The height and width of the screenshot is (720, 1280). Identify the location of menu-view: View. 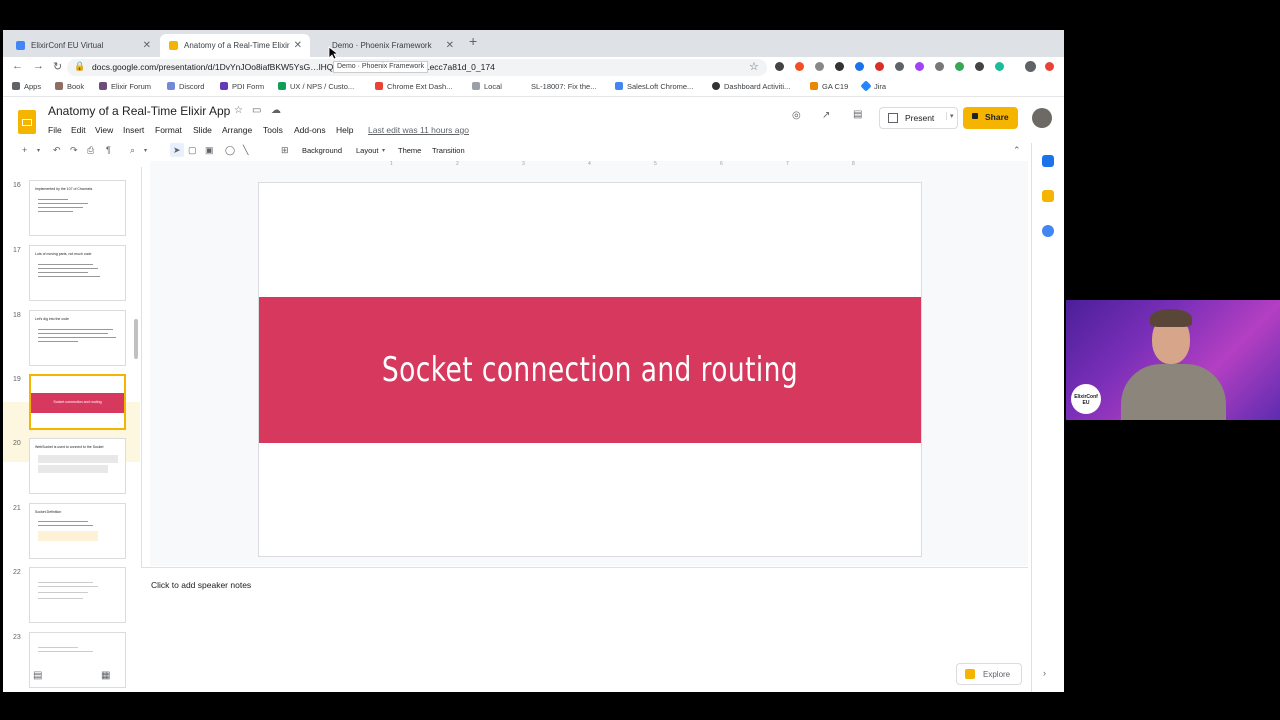
(104, 130).